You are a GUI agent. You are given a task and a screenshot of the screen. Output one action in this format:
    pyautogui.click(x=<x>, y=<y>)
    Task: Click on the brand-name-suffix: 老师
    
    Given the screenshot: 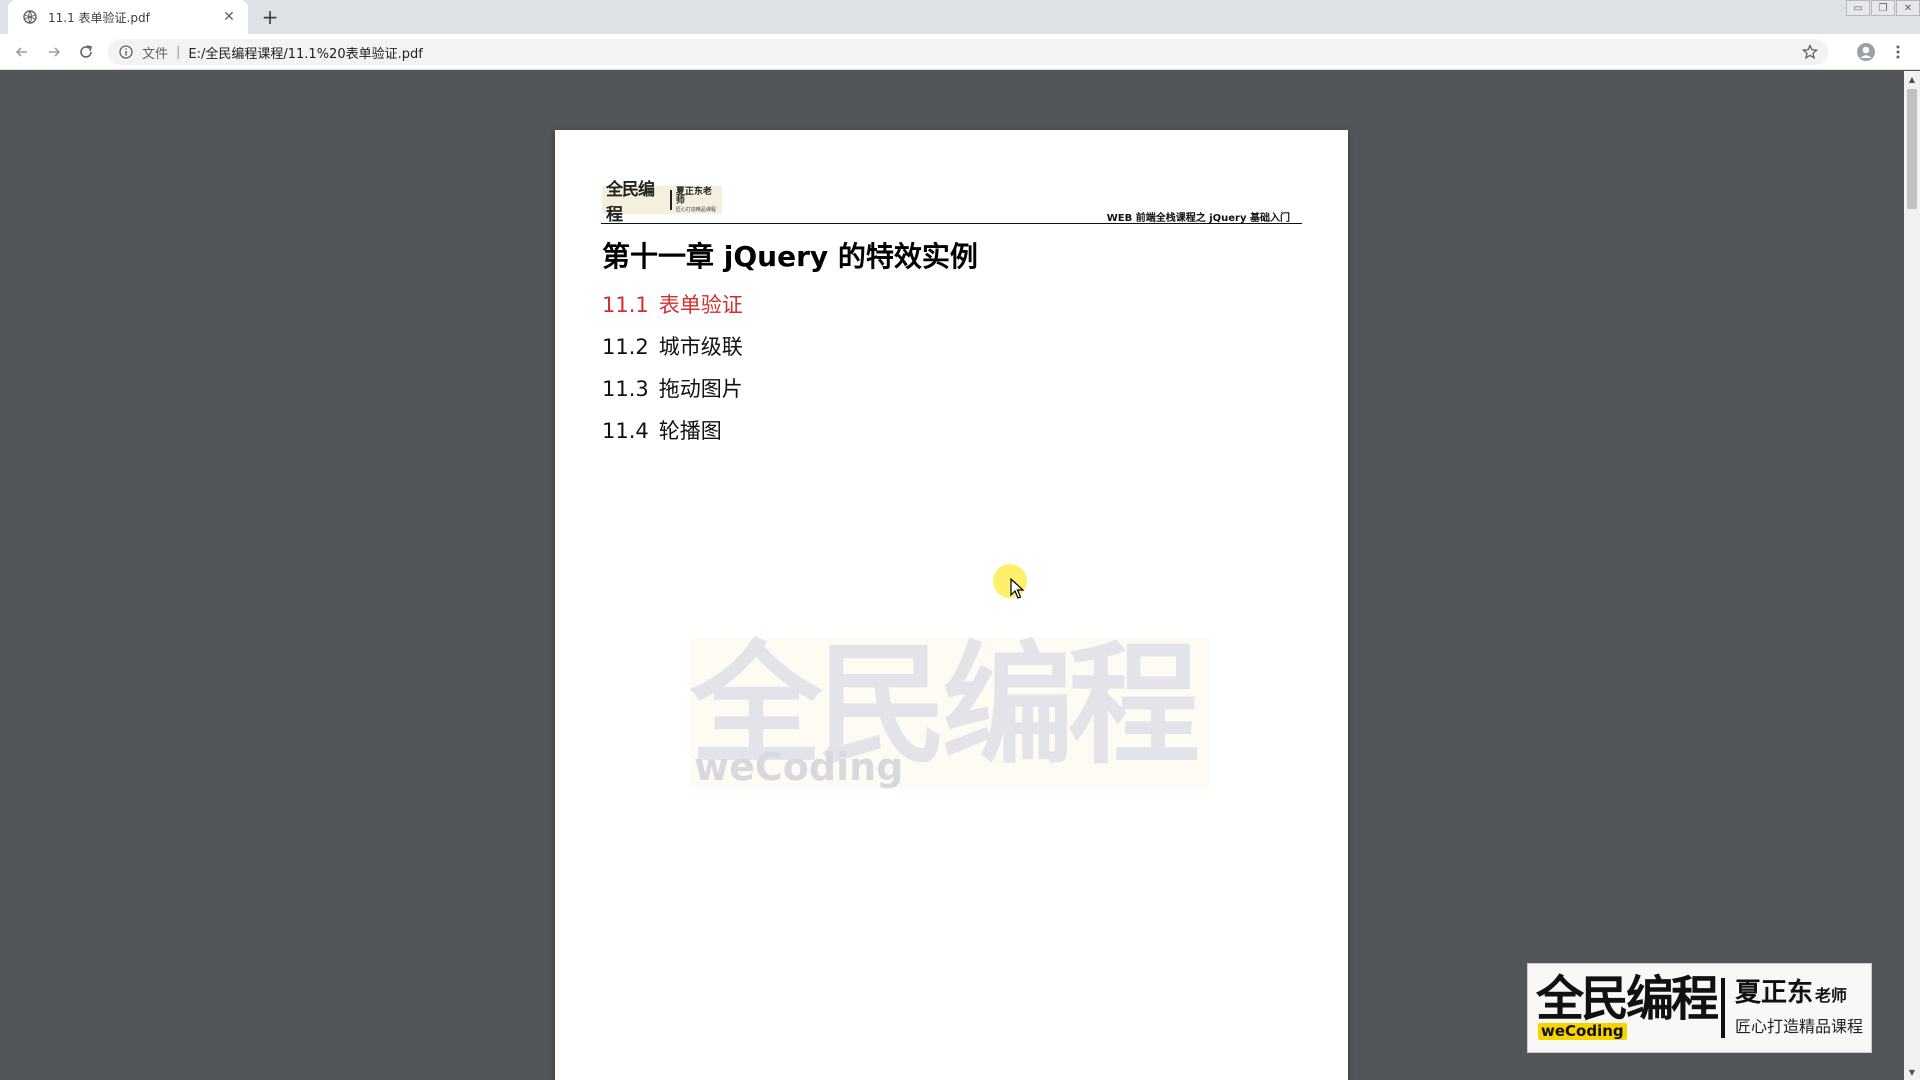 What is the action you would take?
    pyautogui.click(x=1831, y=995)
    